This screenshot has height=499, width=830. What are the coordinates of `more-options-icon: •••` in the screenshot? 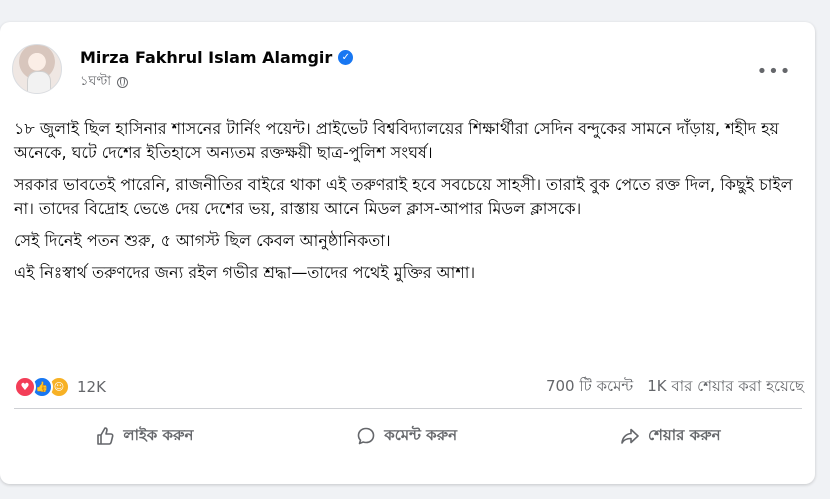 It's located at (774, 71).